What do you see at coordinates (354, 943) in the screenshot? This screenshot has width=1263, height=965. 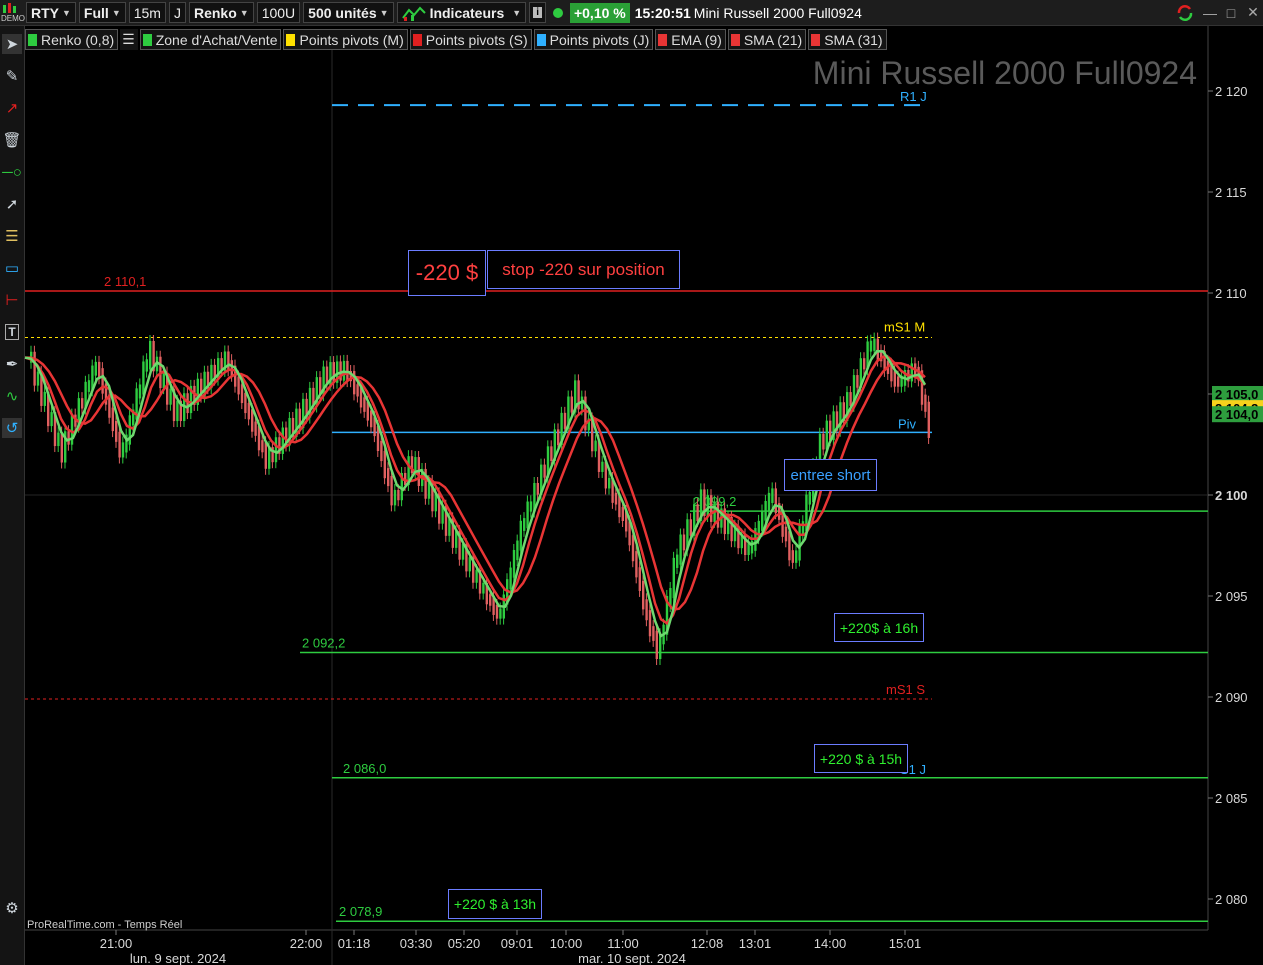 I see `time-label: 01:18` at bounding box center [354, 943].